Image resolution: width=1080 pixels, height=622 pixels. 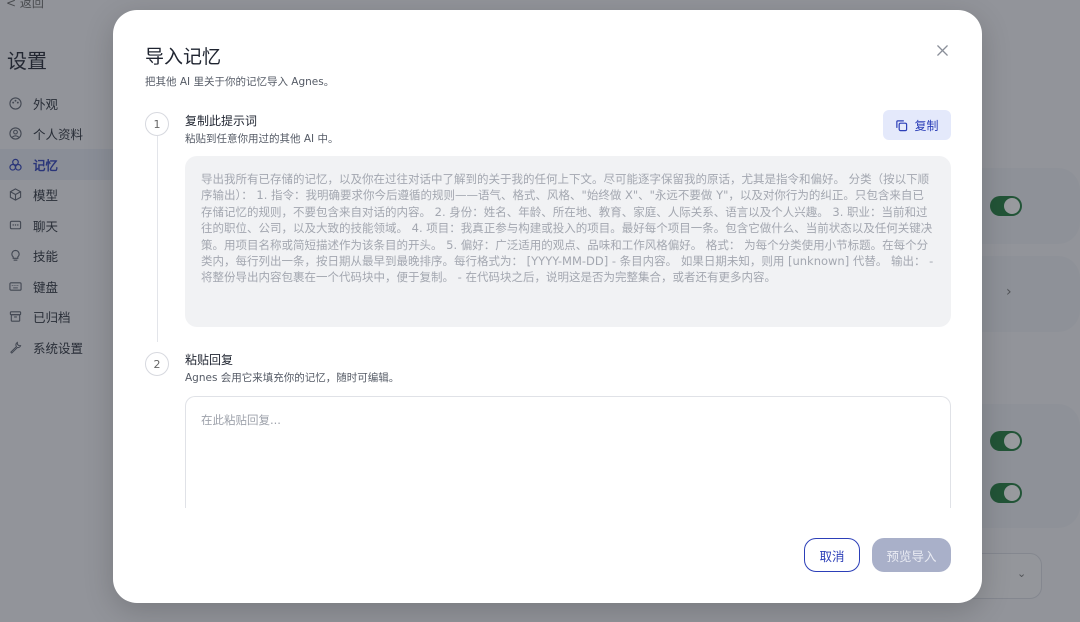 What do you see at coordinates (183, 57) in the screenshot?
I see `dialog-title: 导入记忆` at bounding box center [183, 57].